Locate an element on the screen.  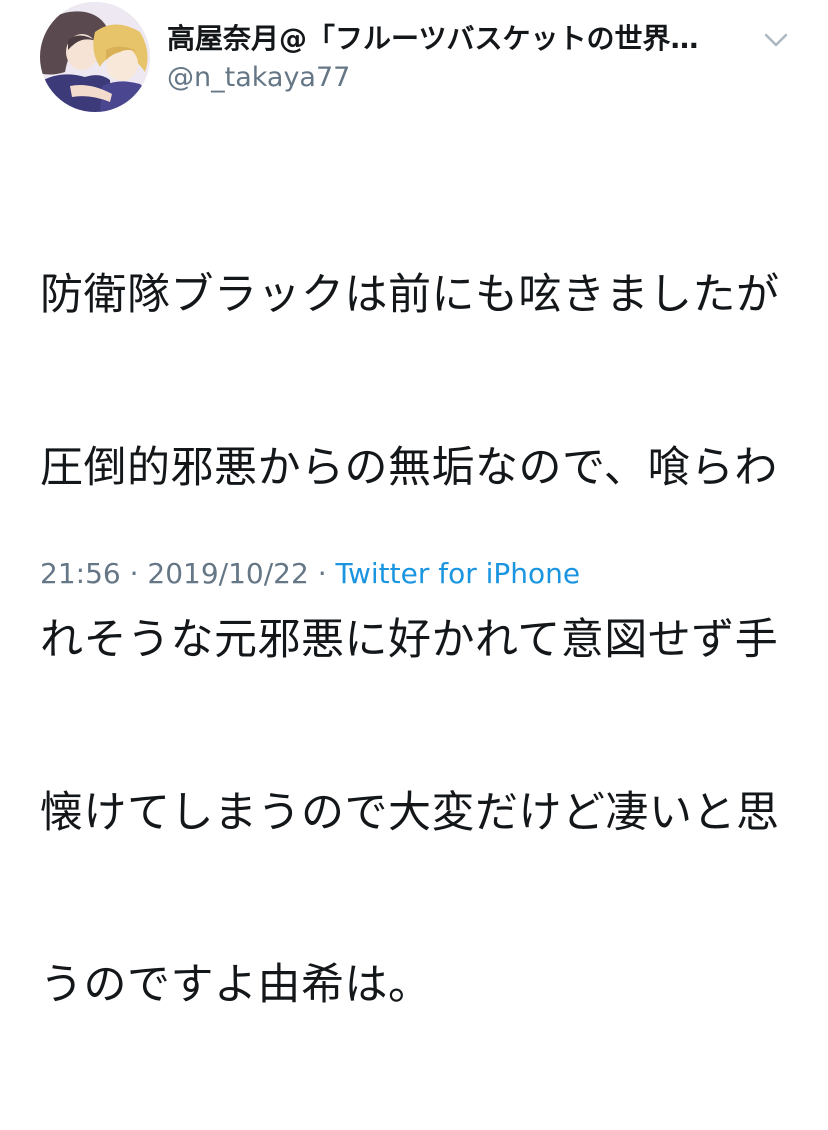
tweet-text-line: 防衛隊ブラックは前にも呟きましたが is located at coordinates (410, 295).